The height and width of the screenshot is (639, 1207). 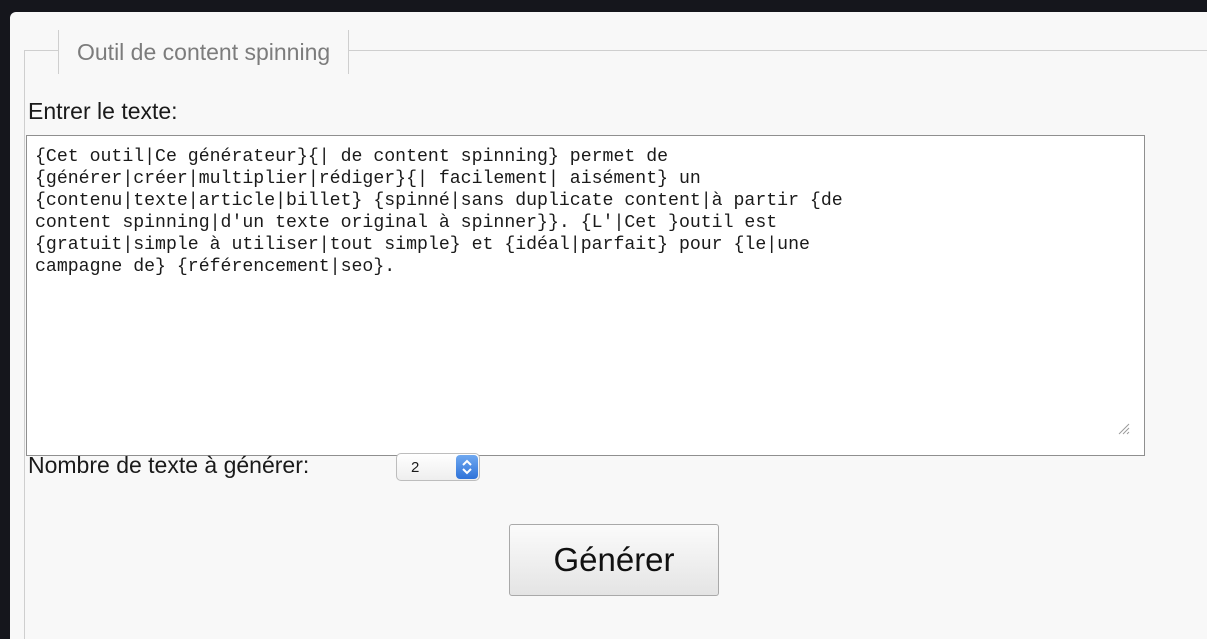 What do you see at coordinates (204, 52) in the screenshot?
I see `fieldset-legend: Outil de content spinning` at bounding box center [204, 52].